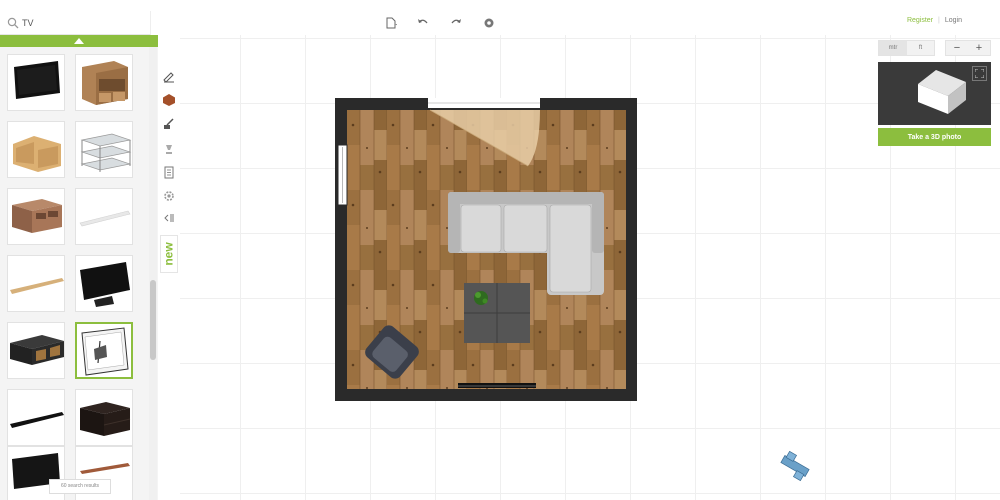 The height and width of the screenshot is (500, 1000). I want to click on expand-icon, so click(979, 73).